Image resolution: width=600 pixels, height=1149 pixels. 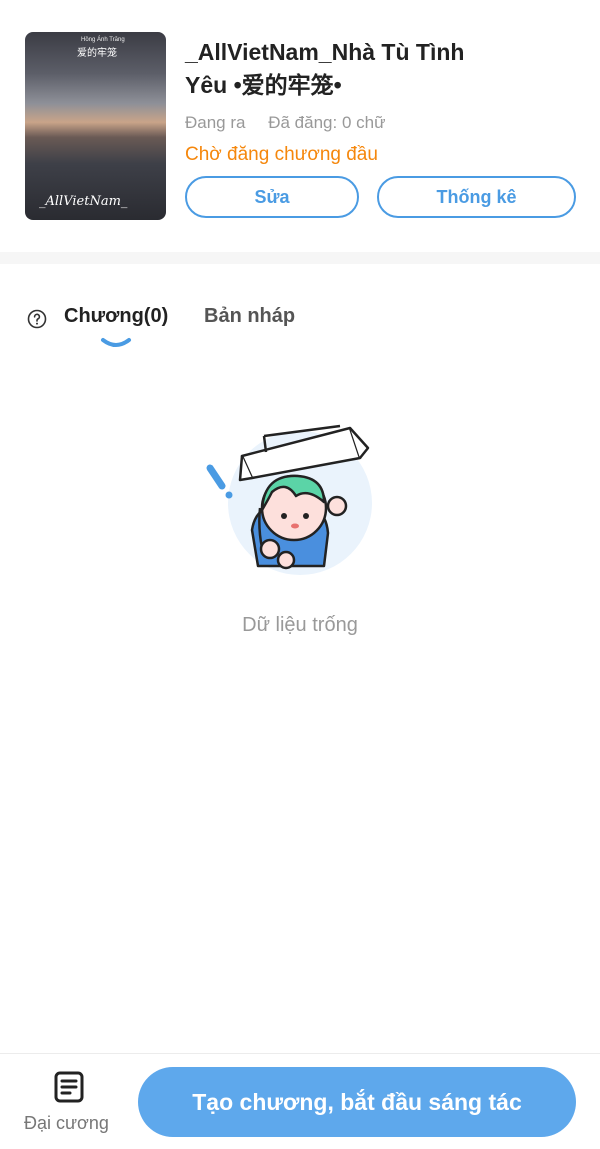 What do you see at coordinates (95, 126) in the screenshot?
I see `book-cover: Hồng Ánh Trăng 爱的牢笼 _AllVietNam_` at bounding box center [95, 126].